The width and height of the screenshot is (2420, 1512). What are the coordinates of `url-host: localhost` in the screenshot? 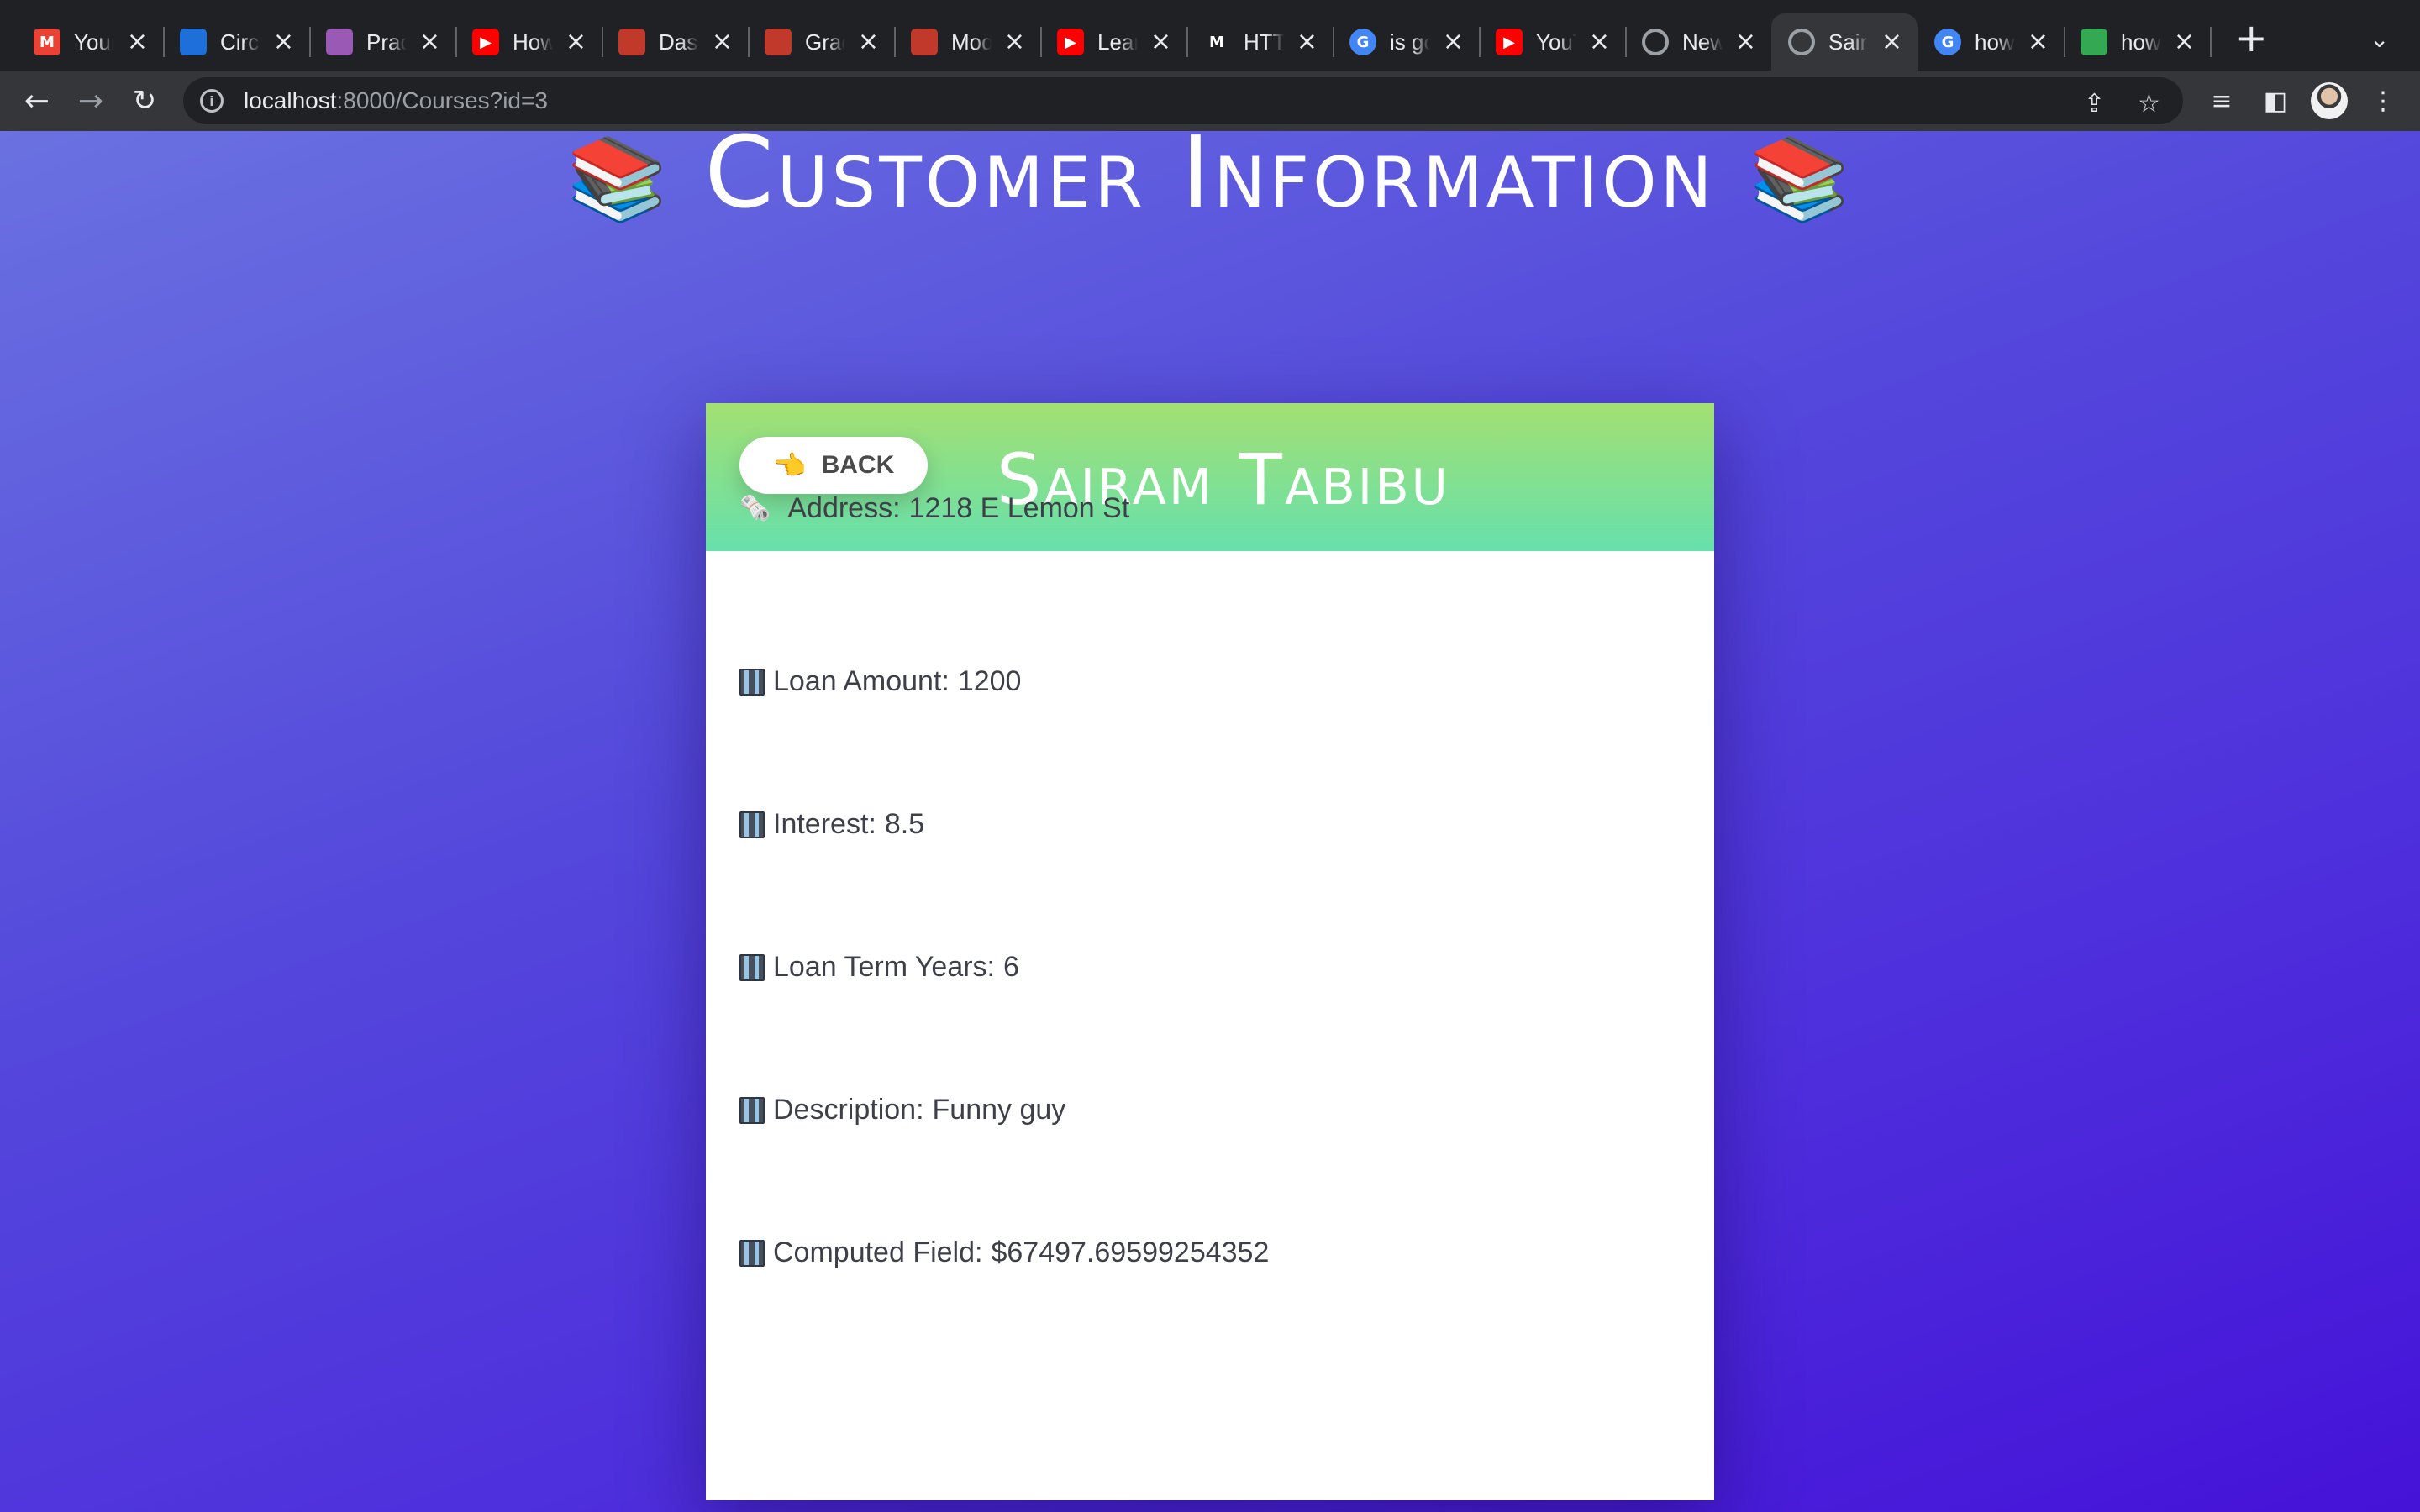 It's located at (291, 100).